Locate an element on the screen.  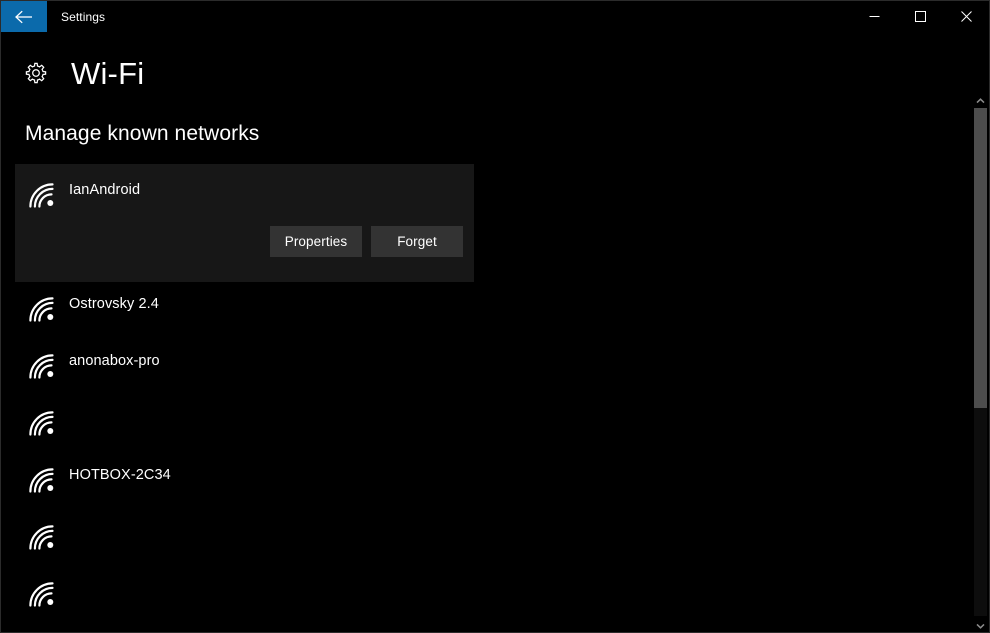
close-icon is located at coordinates (966, 16).